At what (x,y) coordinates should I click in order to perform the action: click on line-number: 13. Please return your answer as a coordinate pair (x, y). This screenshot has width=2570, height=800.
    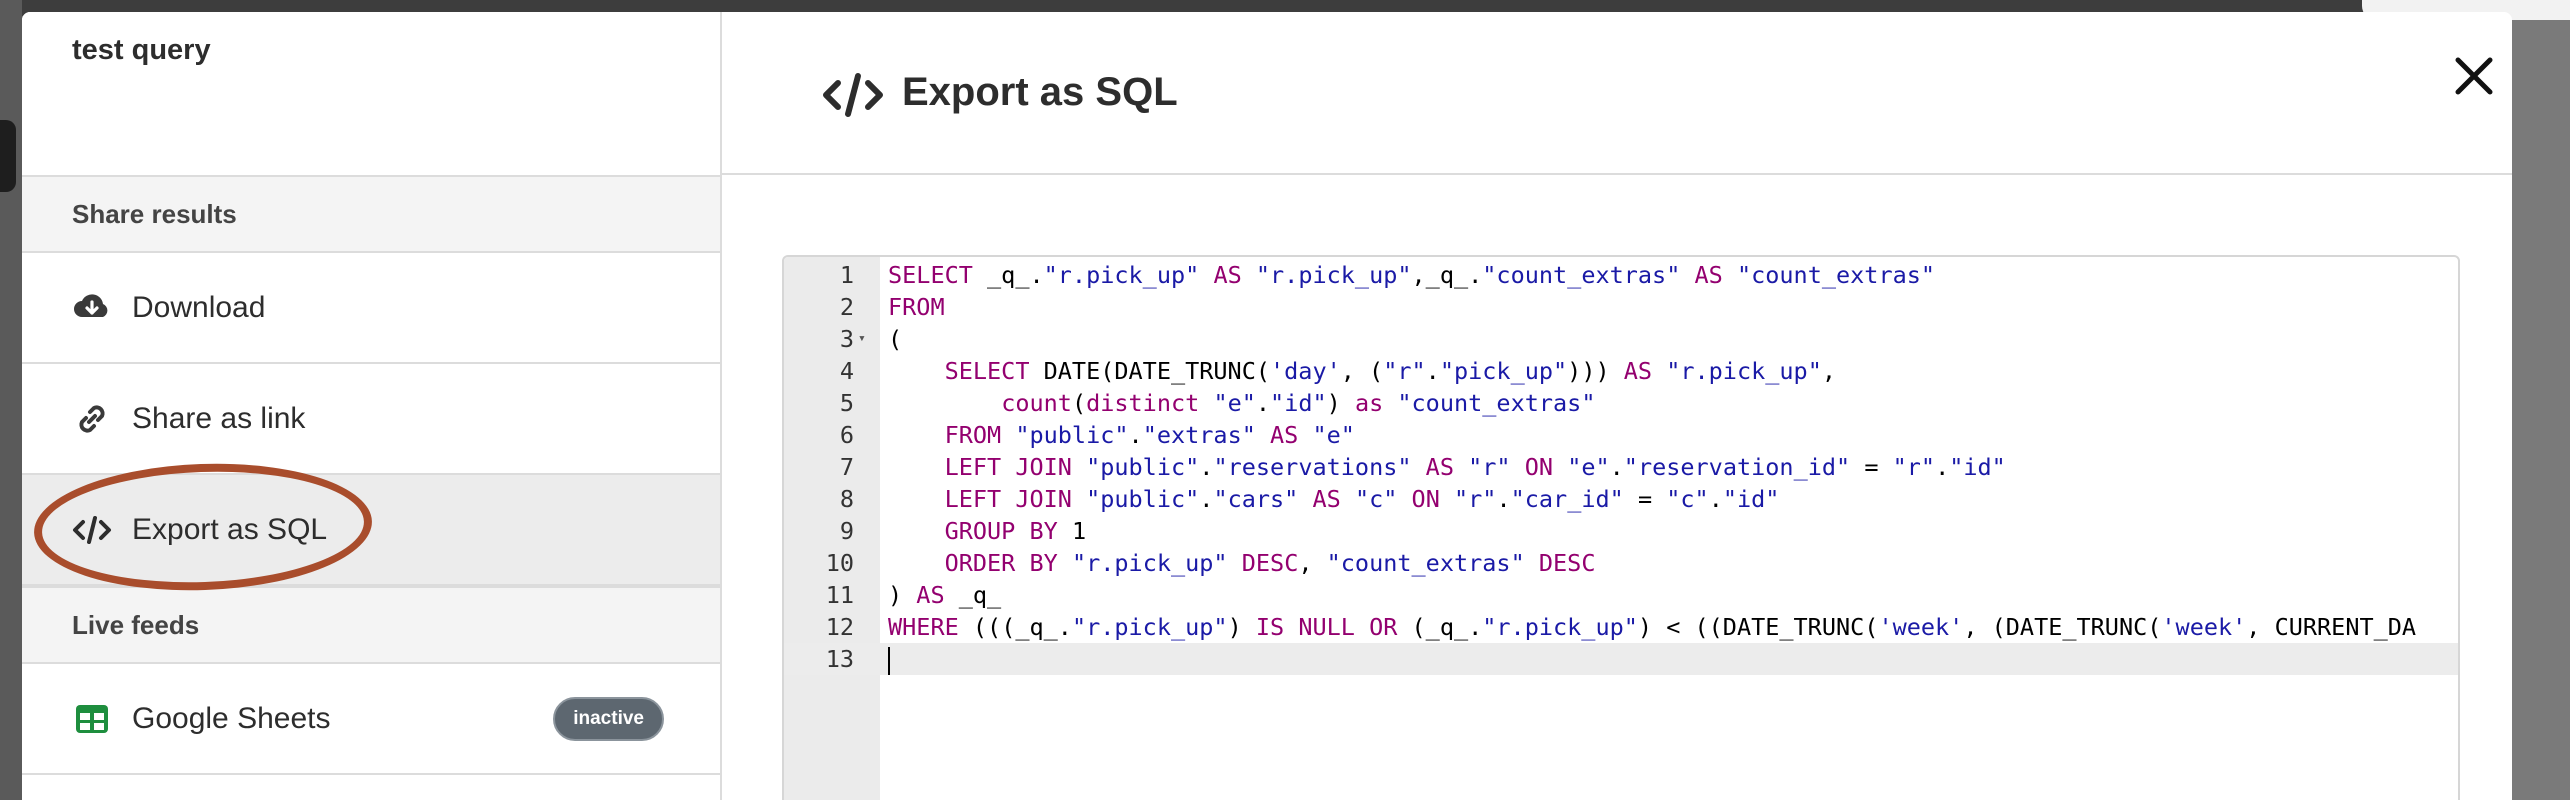
    Looking at the image, I should click on (839, 659).